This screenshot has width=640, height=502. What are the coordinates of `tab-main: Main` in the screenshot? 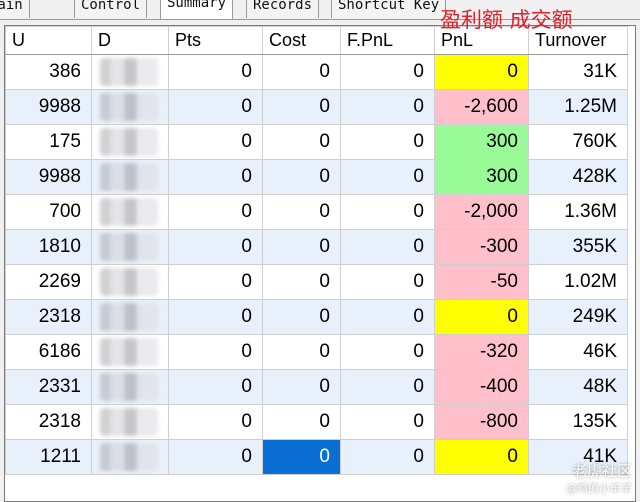 It's located at (15, 9).